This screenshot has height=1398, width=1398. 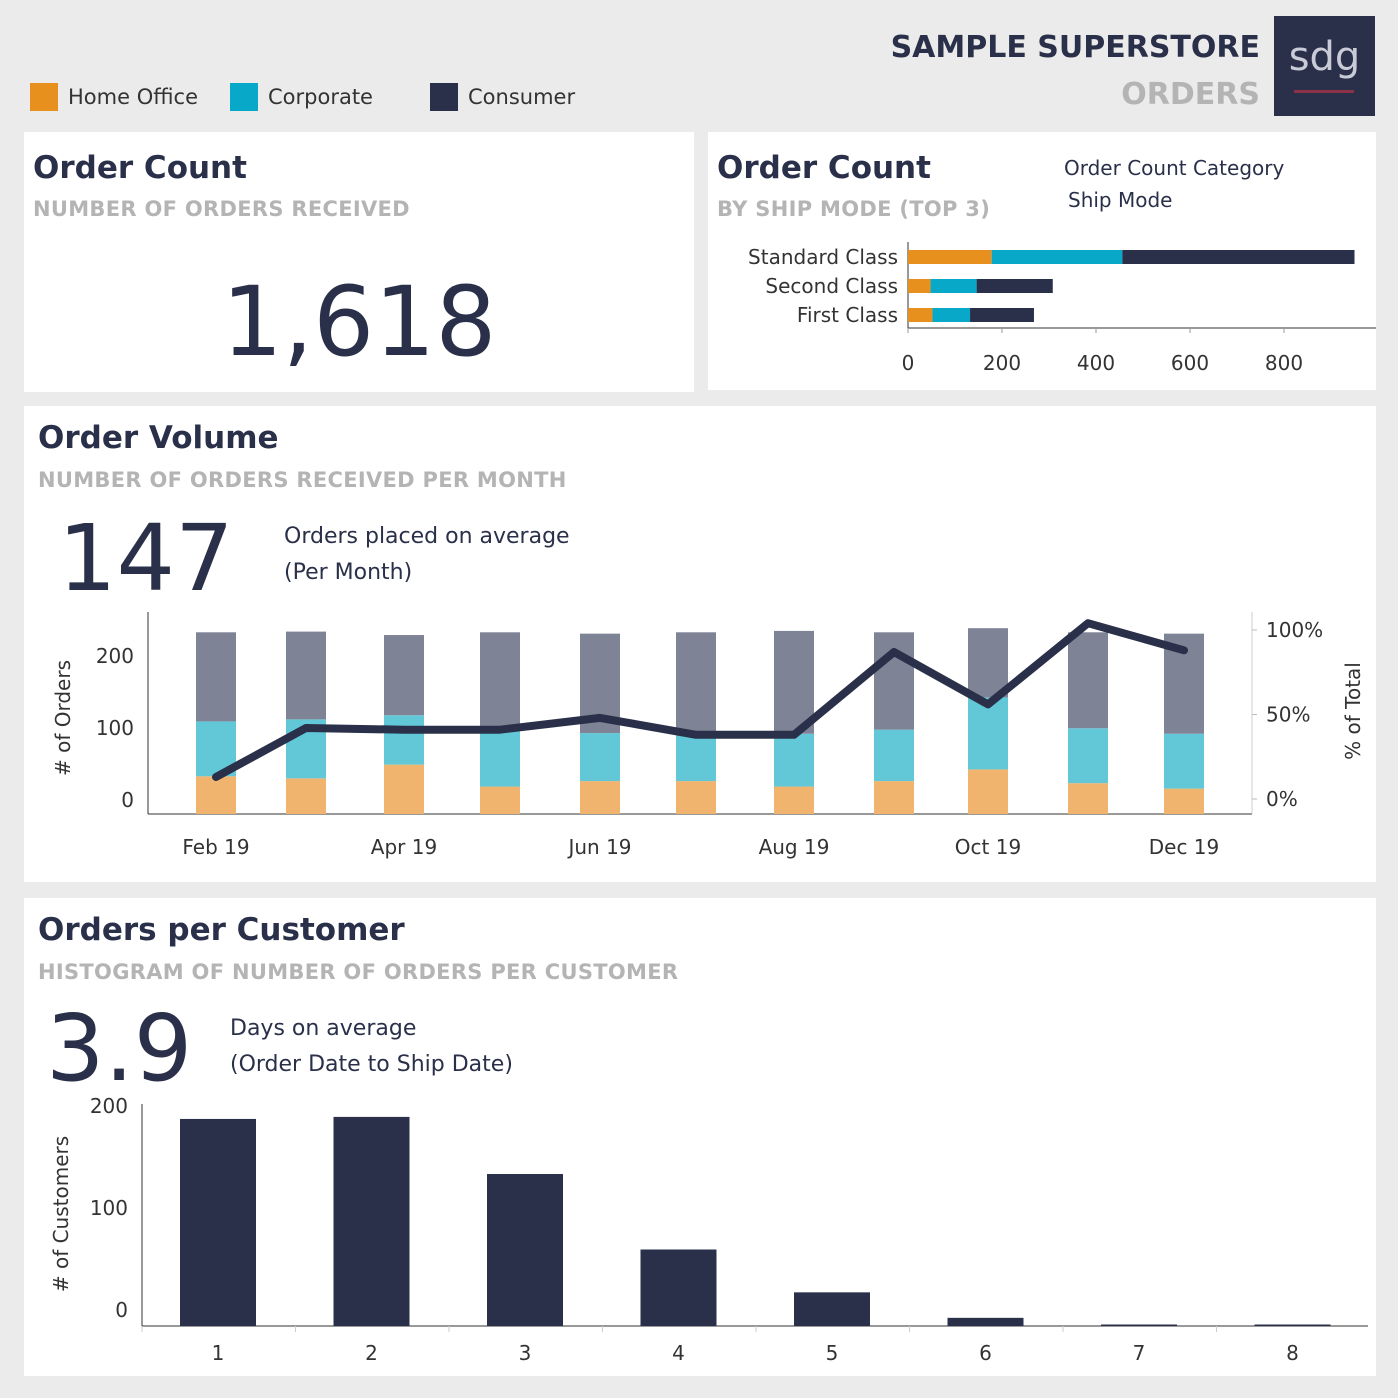 What do you see at coordinates (244, 97) in the screenshot?
I see `legend-swatch-corporate` at bounding box center [244, 97].